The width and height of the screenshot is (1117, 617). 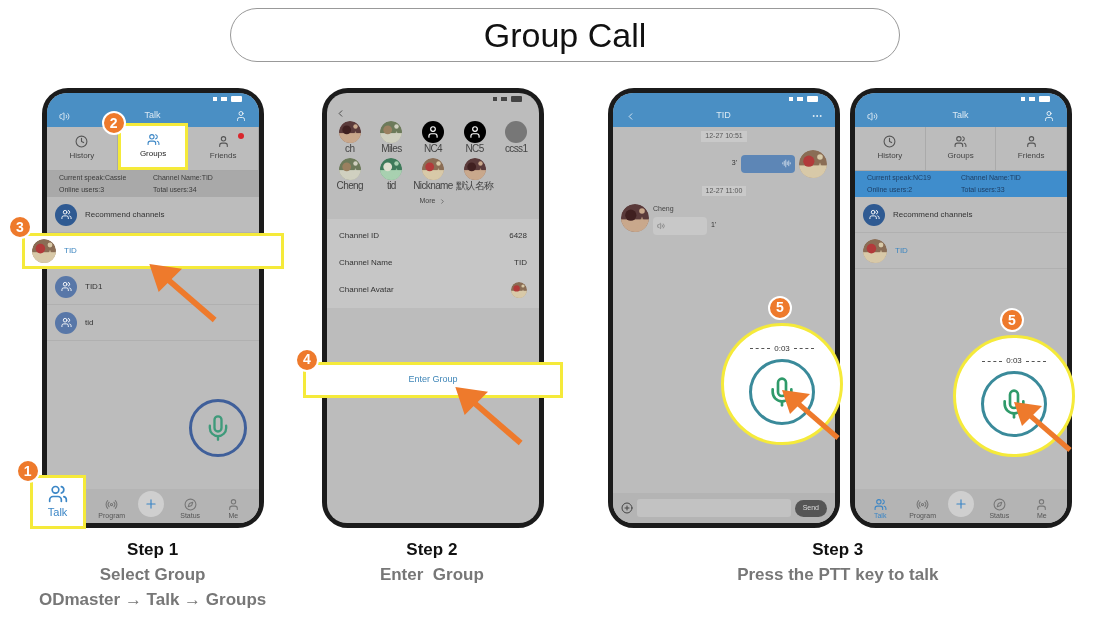 What do you see at coordinates (20, 227) in the screenshot?
I see `step-number-badge: 3` at bounding box center [20, 227].